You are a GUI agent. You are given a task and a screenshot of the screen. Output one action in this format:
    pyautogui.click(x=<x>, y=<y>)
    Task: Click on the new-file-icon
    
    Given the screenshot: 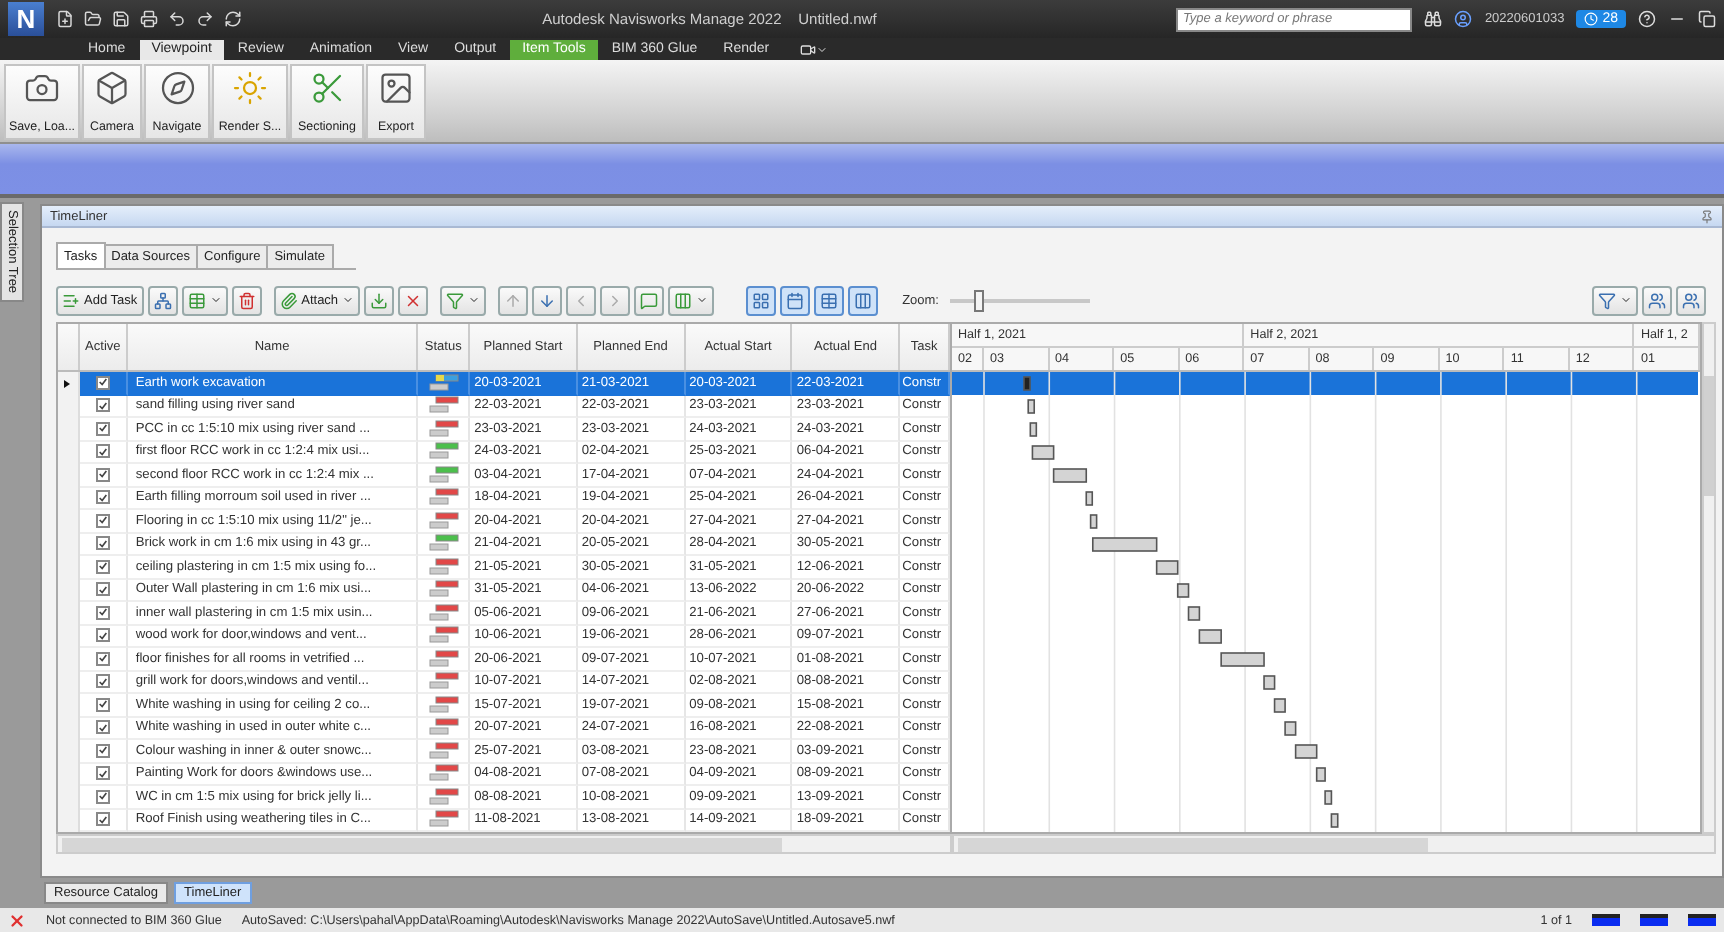 What is the action you would take?
    pyautogui.click(x=65, y=19)
    